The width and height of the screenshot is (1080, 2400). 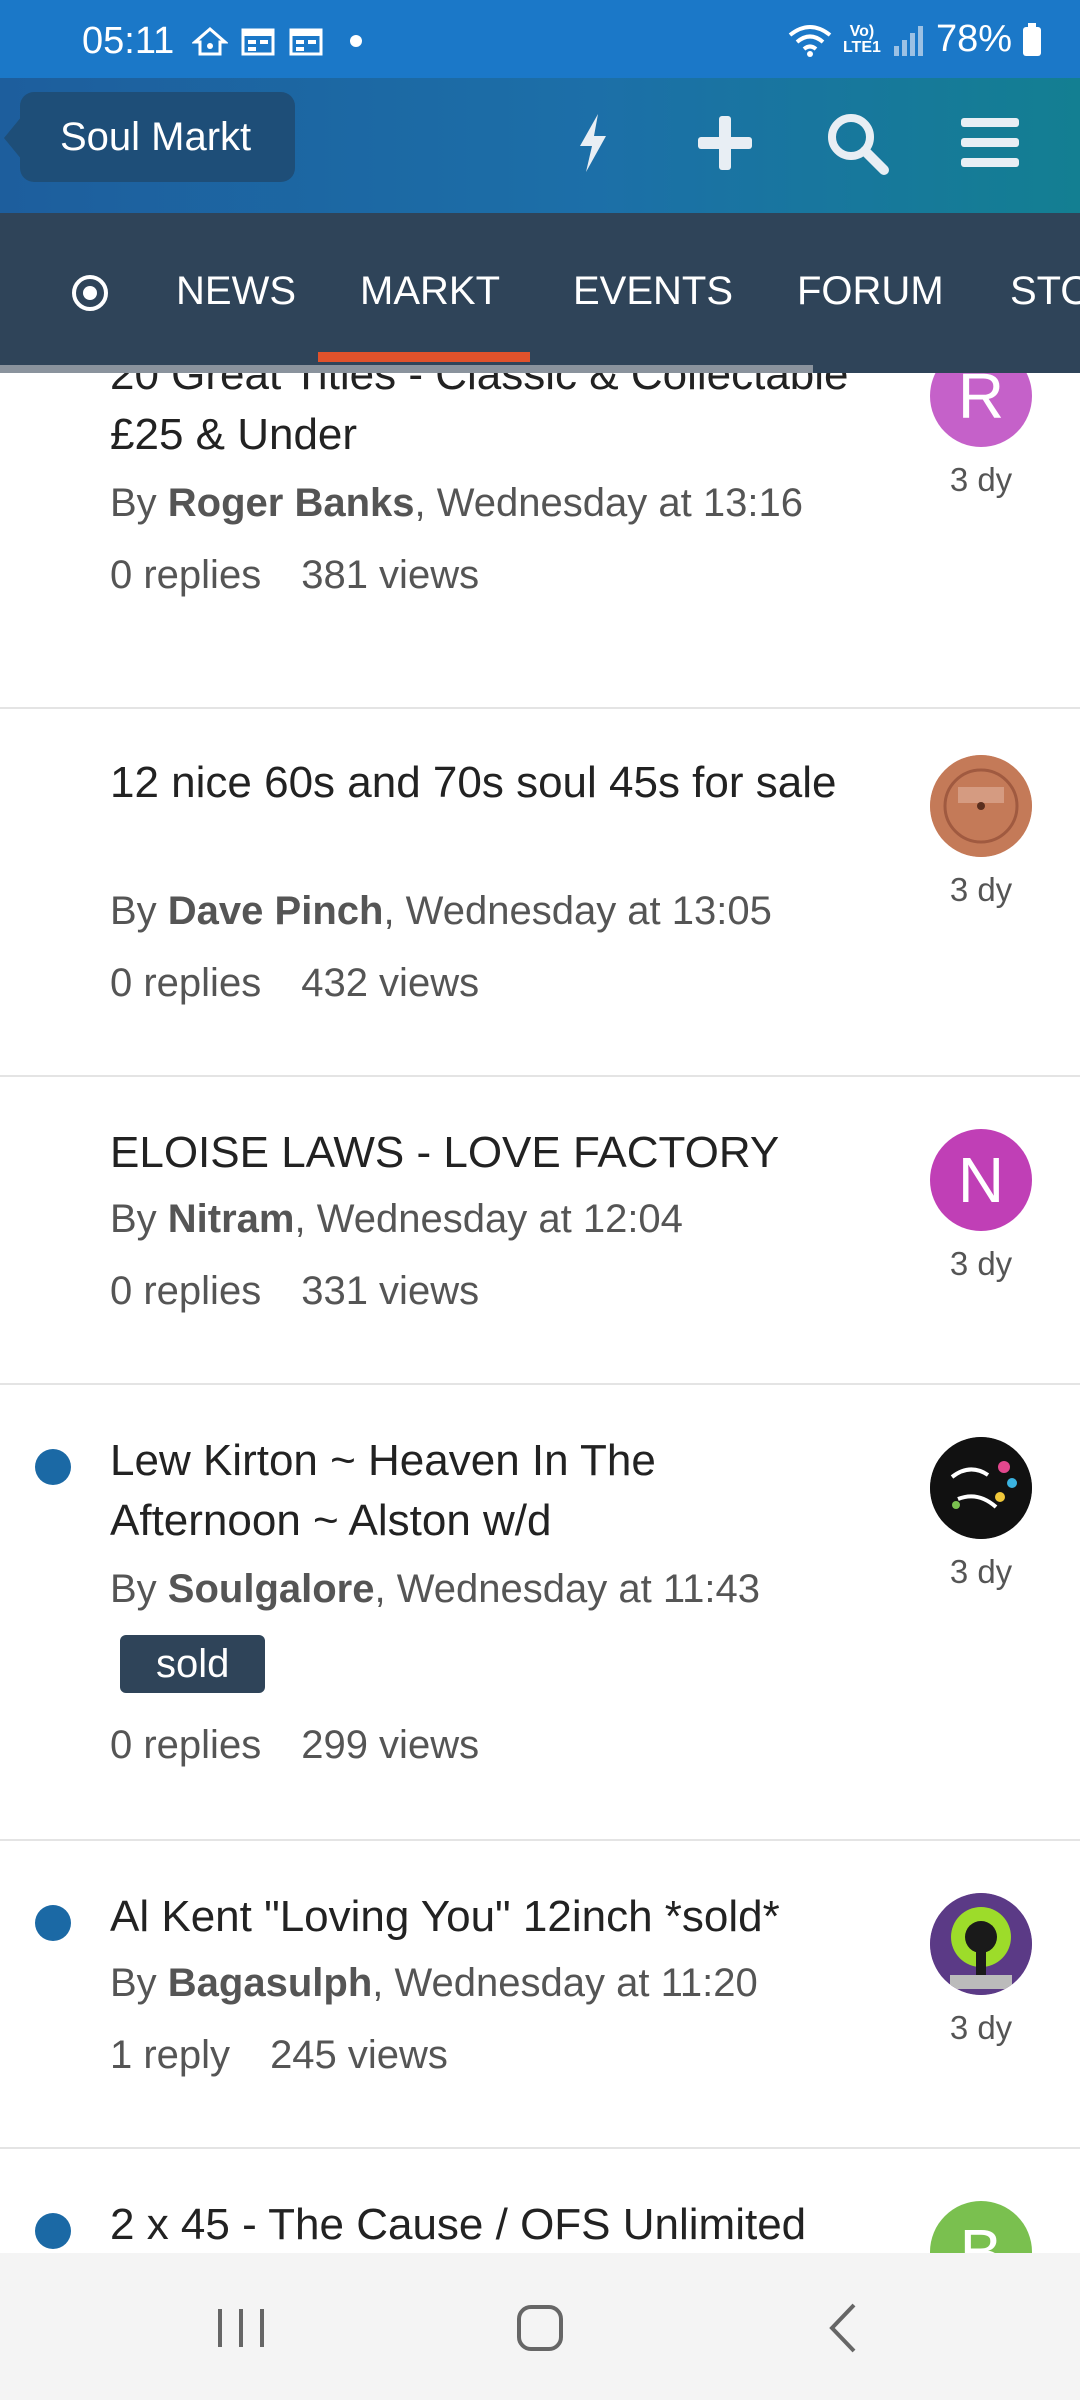 What do you see at coordinates (435, 1589) in the screenshot?
I see `topic-meta: By Soulgalore, Wednesday at 11:43` at bounding box center [435, 1589].